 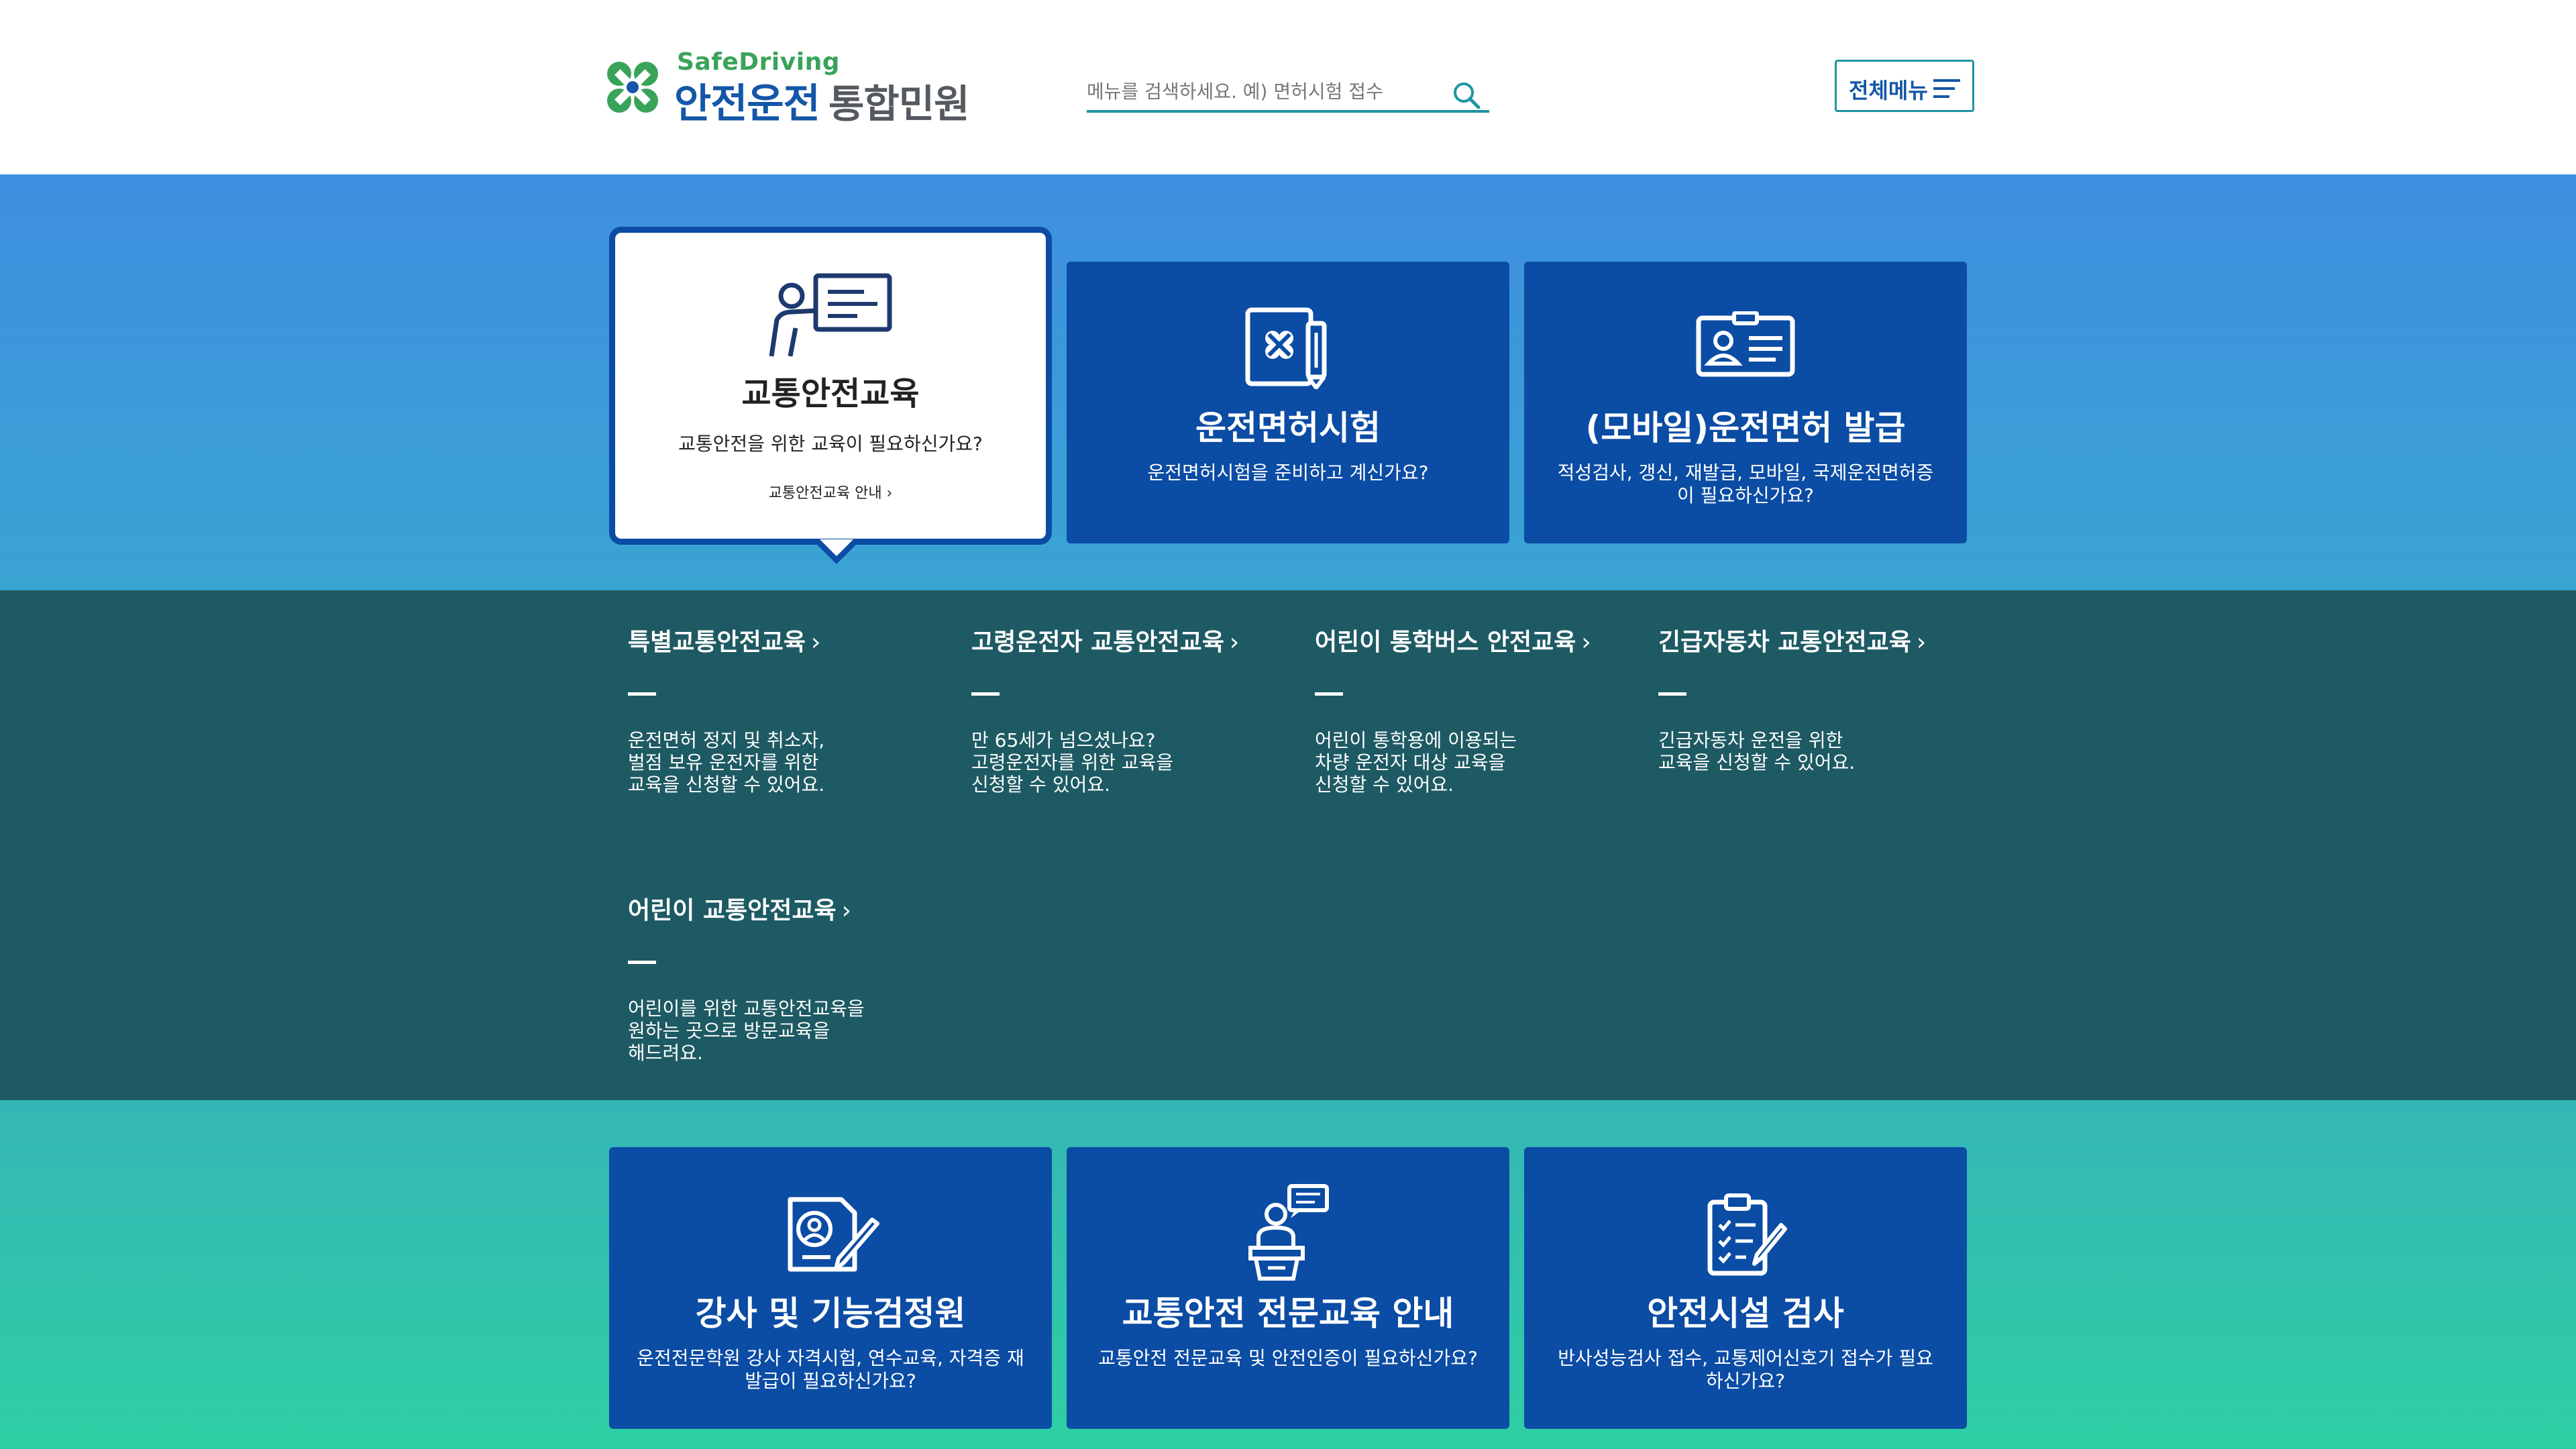 What do you see at coordinates (1288, 1313) in the screenshot?
I see `card-title: 교통안전 전문교육 안내` at bounding box center [1288, 1313].